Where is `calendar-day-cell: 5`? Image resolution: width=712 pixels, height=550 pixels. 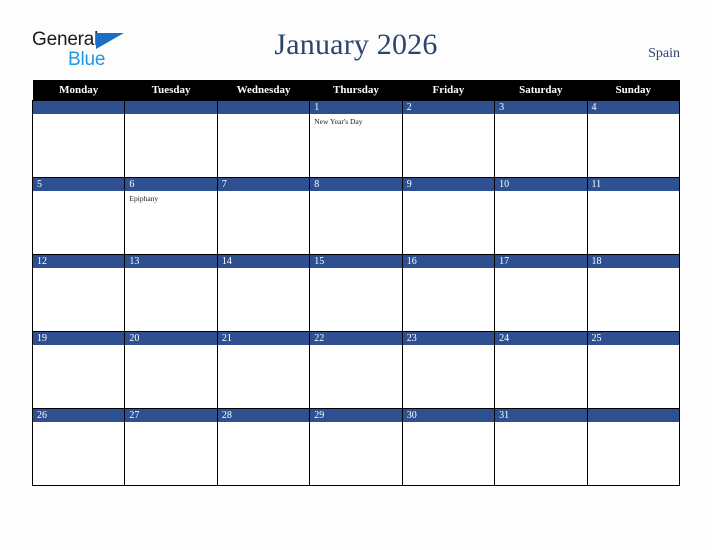 calendar-day-cell: 5 is located at coordinates (78, 216).